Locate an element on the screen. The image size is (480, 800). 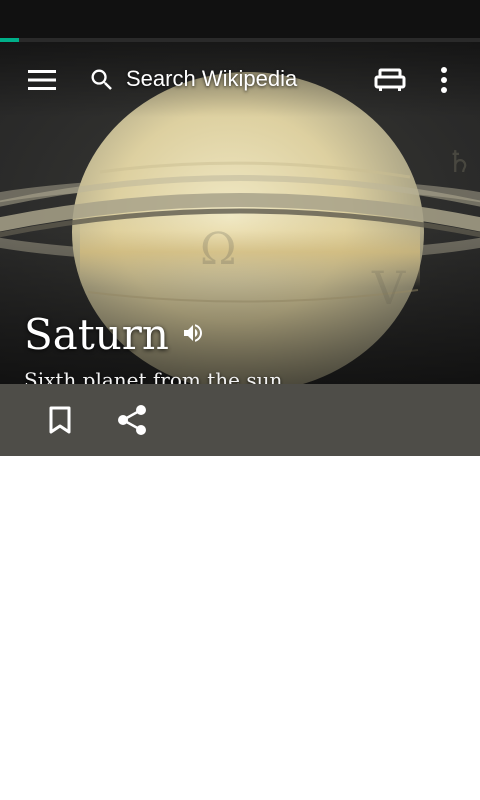
speaker-icon is located at coordinates (193, 335).